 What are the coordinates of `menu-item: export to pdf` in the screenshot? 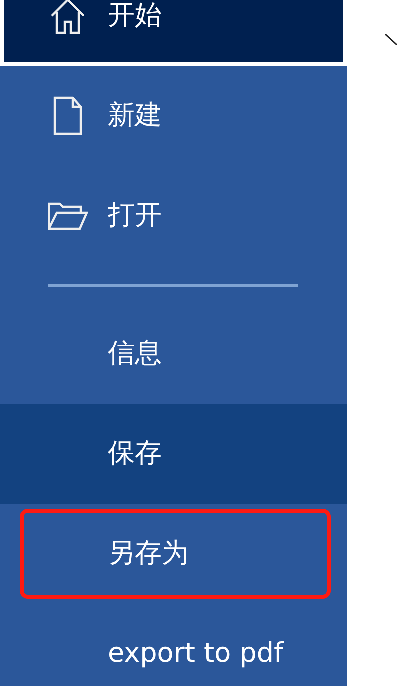 It's located at (173, 645).